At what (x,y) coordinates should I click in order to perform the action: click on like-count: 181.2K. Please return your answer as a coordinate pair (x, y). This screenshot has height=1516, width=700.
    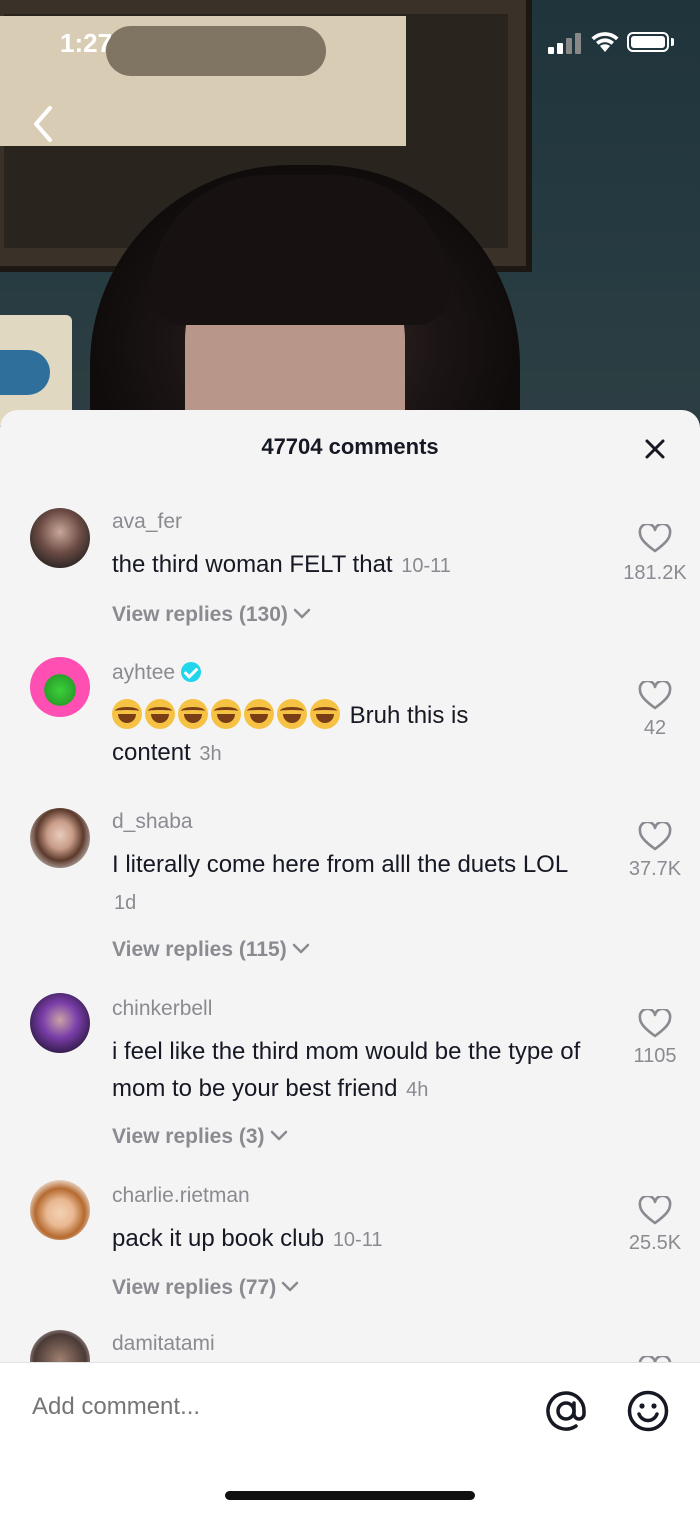
    Looking at the image, I should click on (655, 573).